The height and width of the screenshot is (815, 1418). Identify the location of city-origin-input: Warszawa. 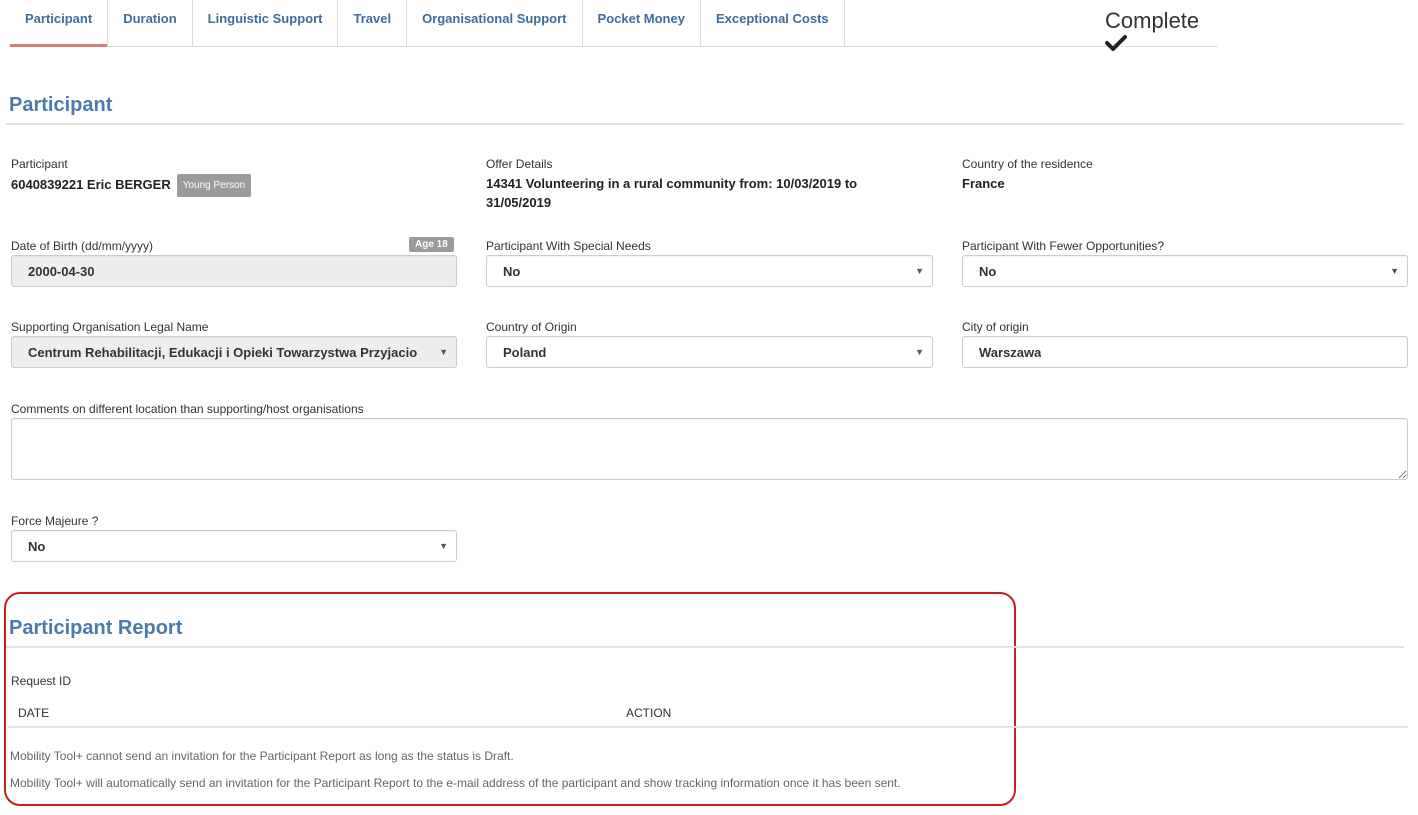
(1185, 352).